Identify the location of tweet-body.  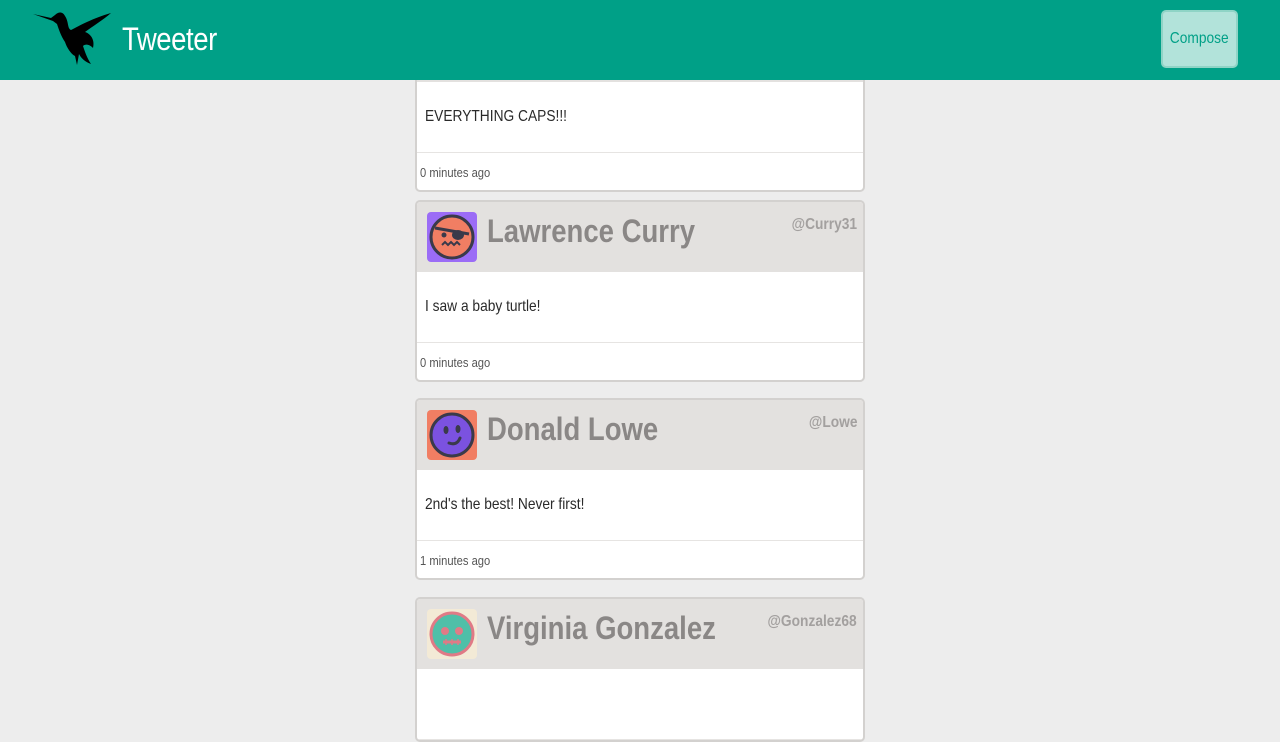
(640, 704).